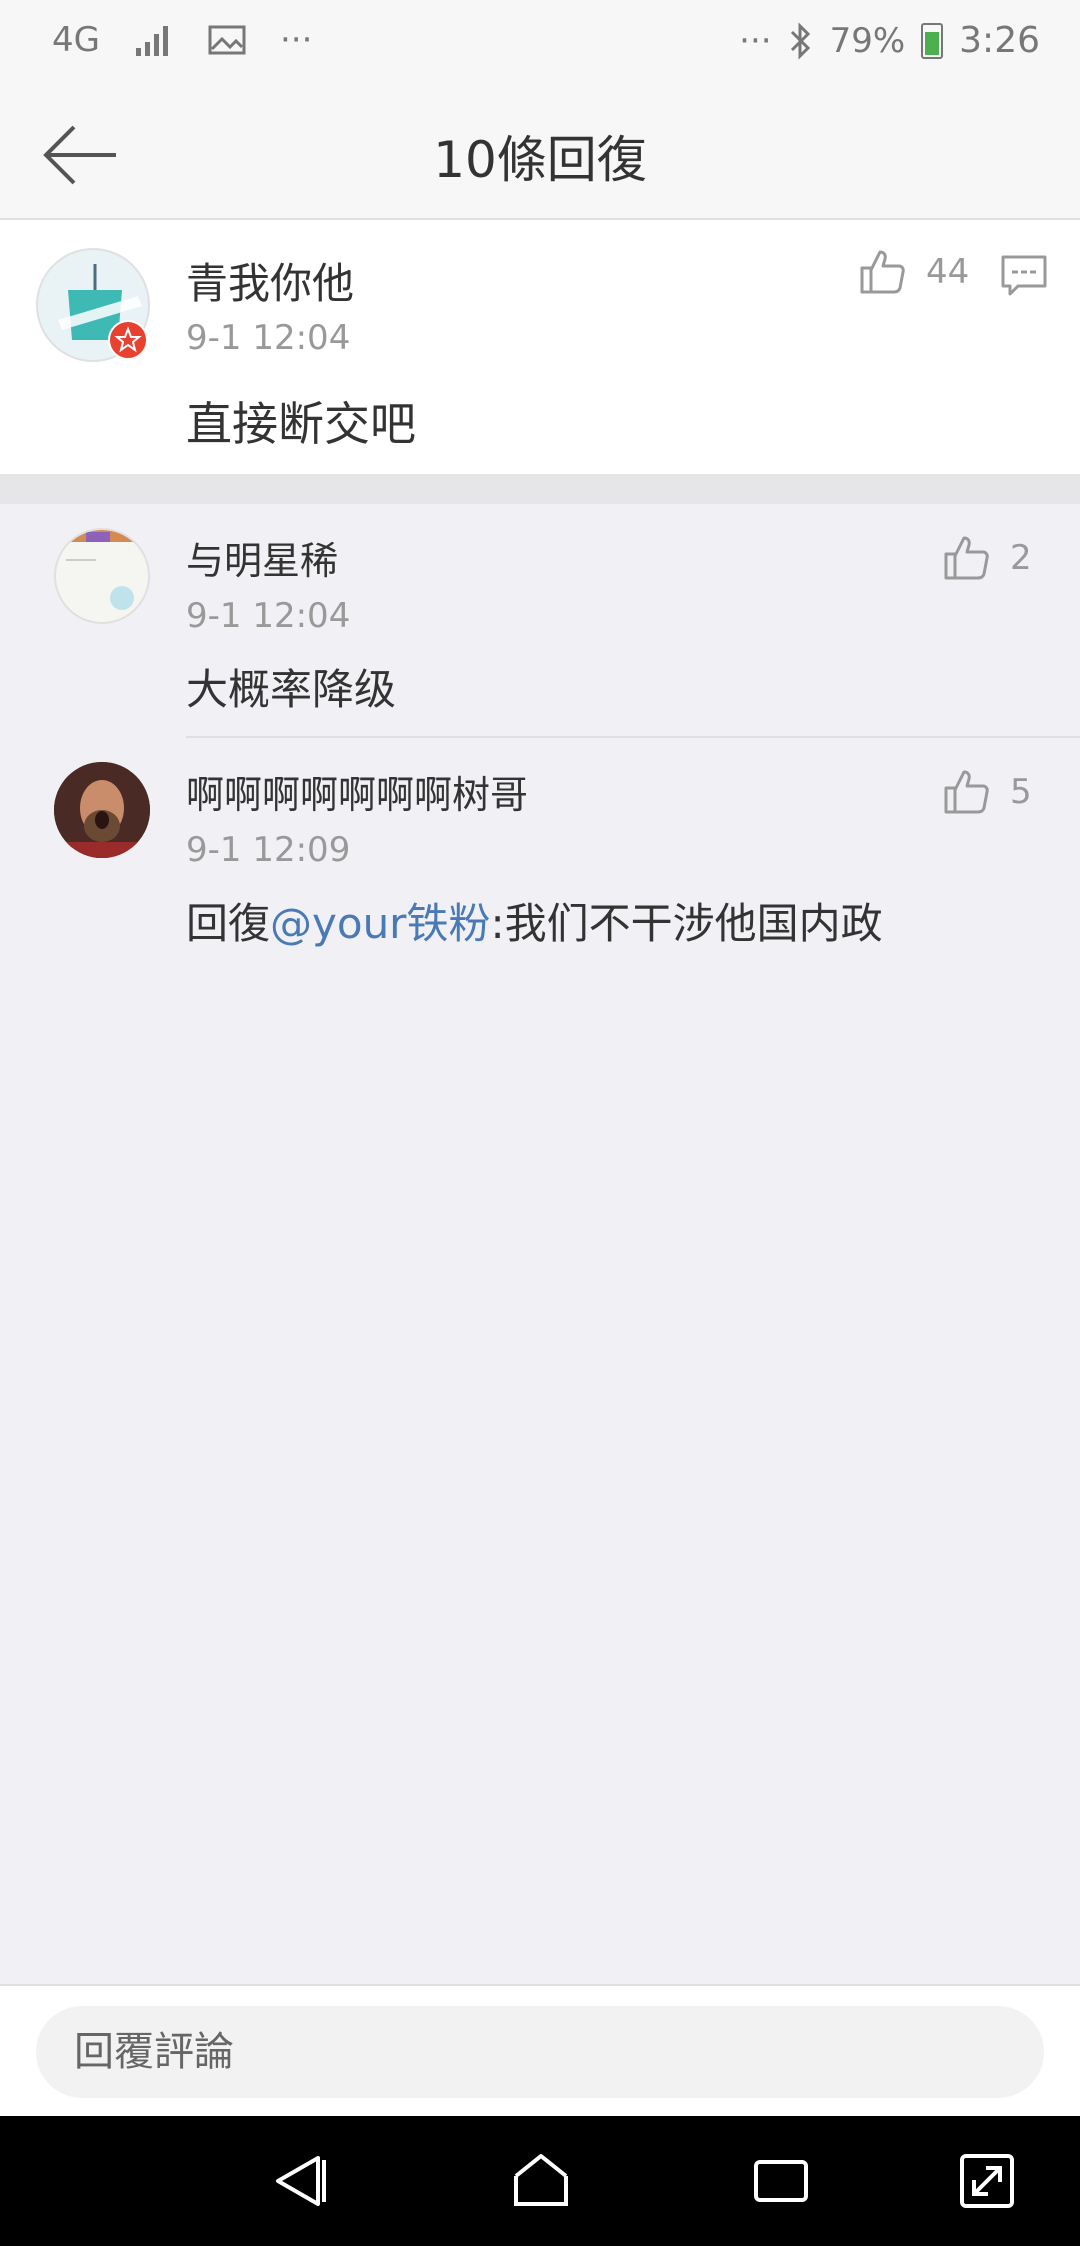  I want to click on comment-reply-button, so click(1024, 276).